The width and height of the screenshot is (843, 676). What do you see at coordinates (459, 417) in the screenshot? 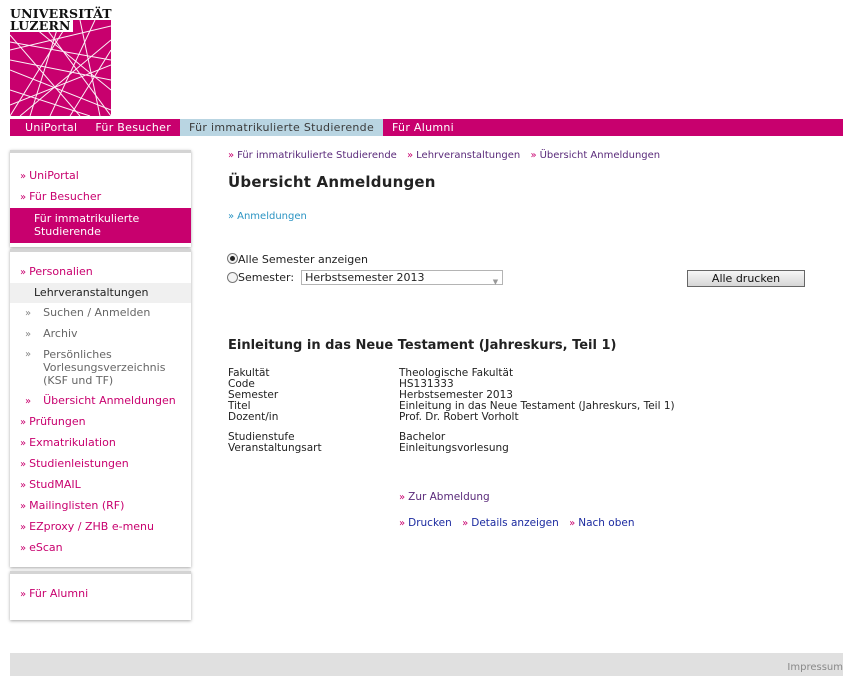
I see `detail-value: Prof. Dr. Robert Vorholt` at bounding box center [459, 417].